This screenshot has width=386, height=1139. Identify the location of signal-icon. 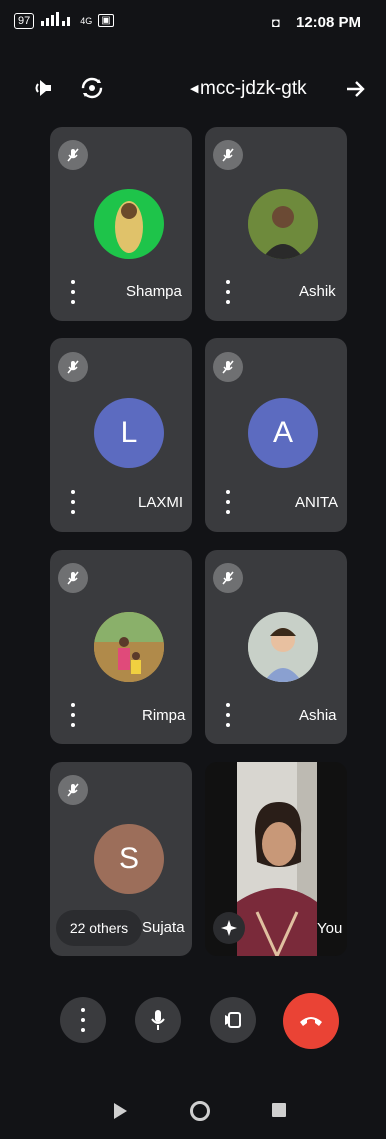
(57, 20).